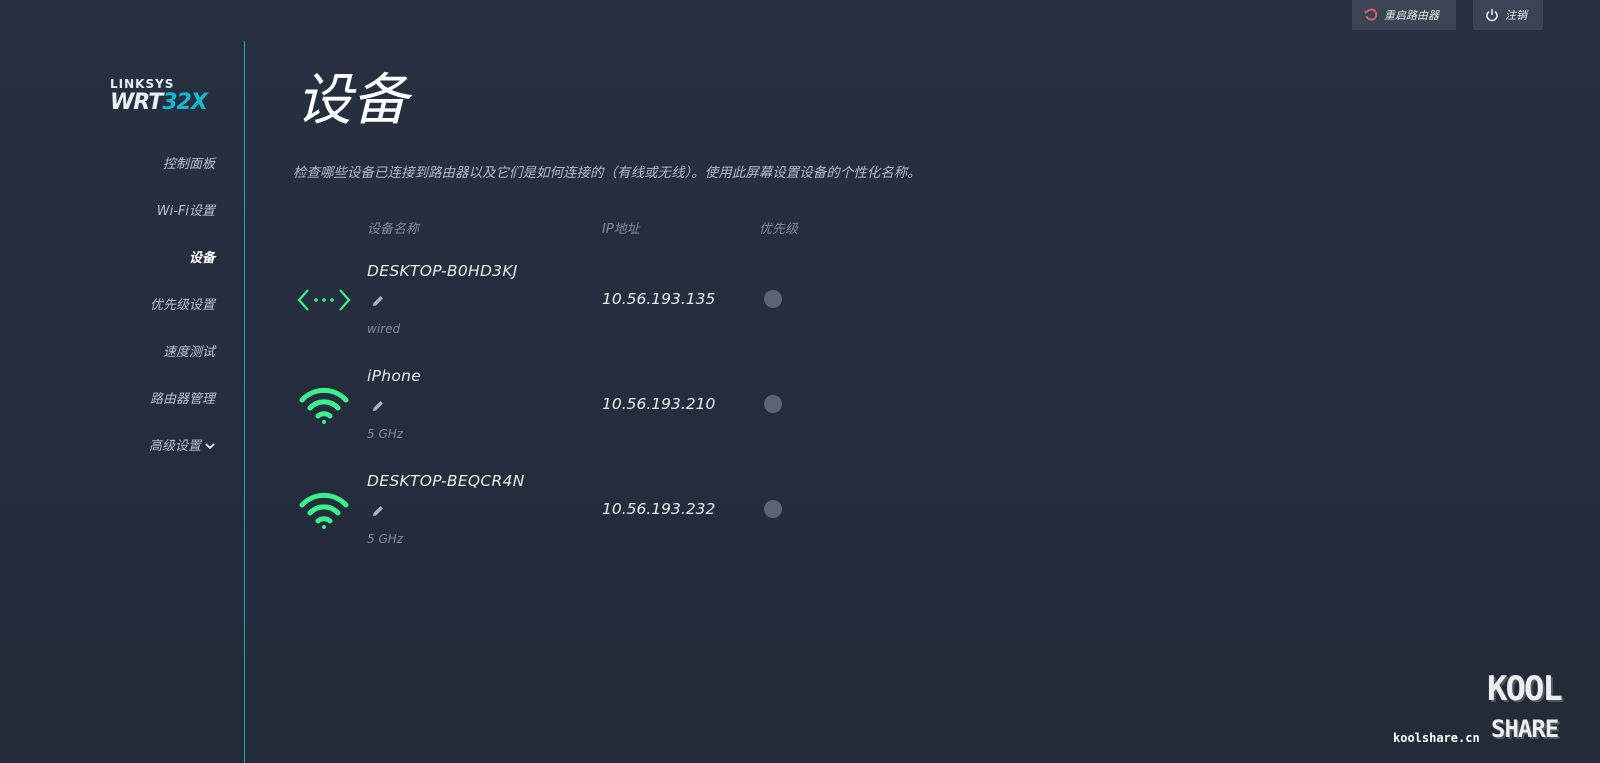 The height and width of the screenshot is (763, 1600). I want to click on wired-icon, so click(324, 300).